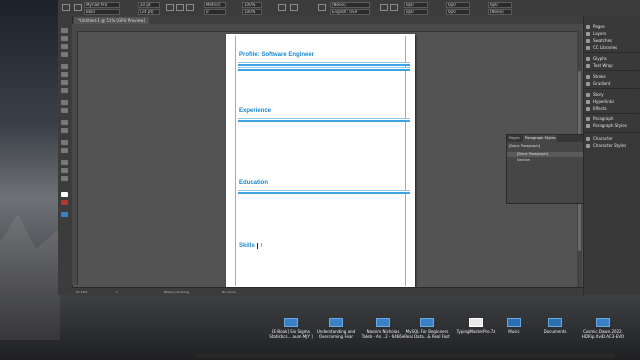  Describe the element at coordinates (350, 5) in the screenshot. I see `paragraph-style-select: [None]` at that location.